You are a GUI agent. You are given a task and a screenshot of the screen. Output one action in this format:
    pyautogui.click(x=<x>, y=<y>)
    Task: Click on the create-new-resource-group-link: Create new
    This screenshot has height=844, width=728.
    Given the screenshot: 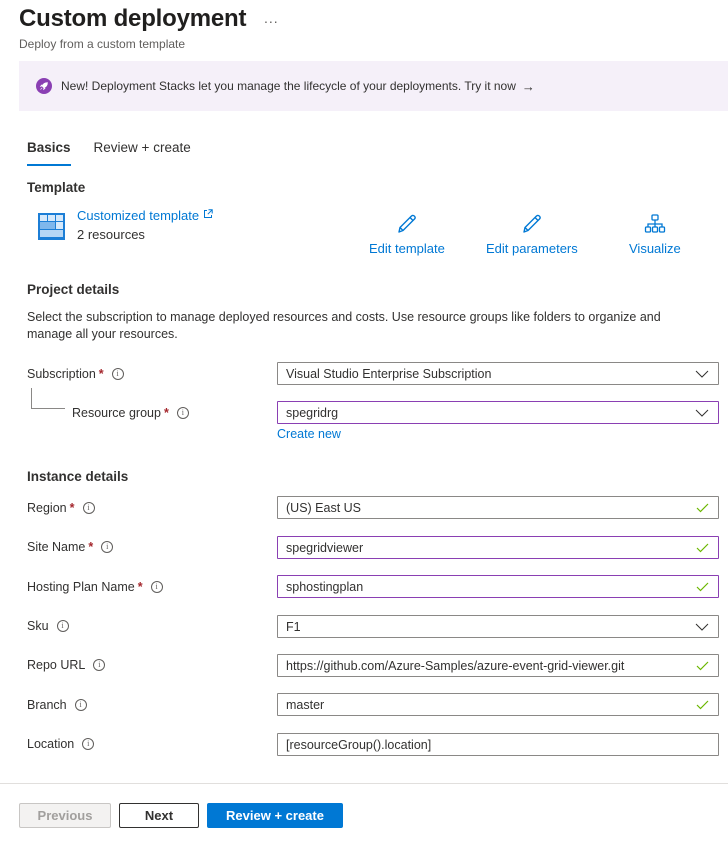 What is the action you would take?
    pyautogui.click(x=309, y=434)
    